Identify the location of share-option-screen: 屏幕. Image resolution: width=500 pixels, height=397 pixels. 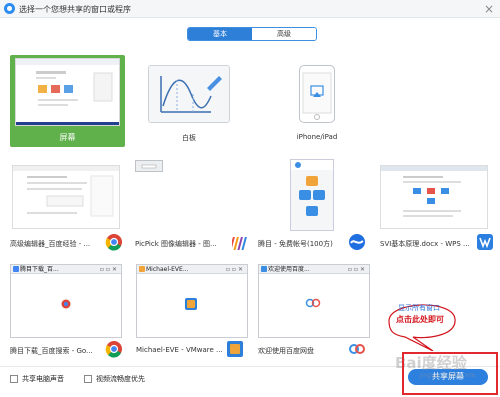
(67, 101).